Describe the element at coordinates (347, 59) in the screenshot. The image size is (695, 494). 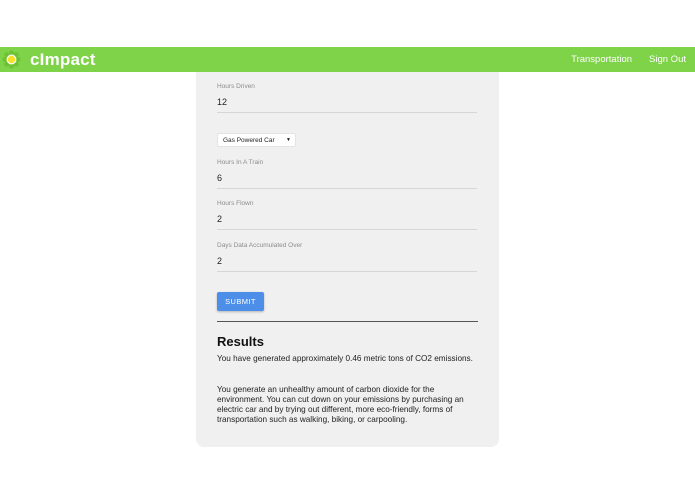
I see `top-navbar: cImpact Transportation Sign Out` at that location.